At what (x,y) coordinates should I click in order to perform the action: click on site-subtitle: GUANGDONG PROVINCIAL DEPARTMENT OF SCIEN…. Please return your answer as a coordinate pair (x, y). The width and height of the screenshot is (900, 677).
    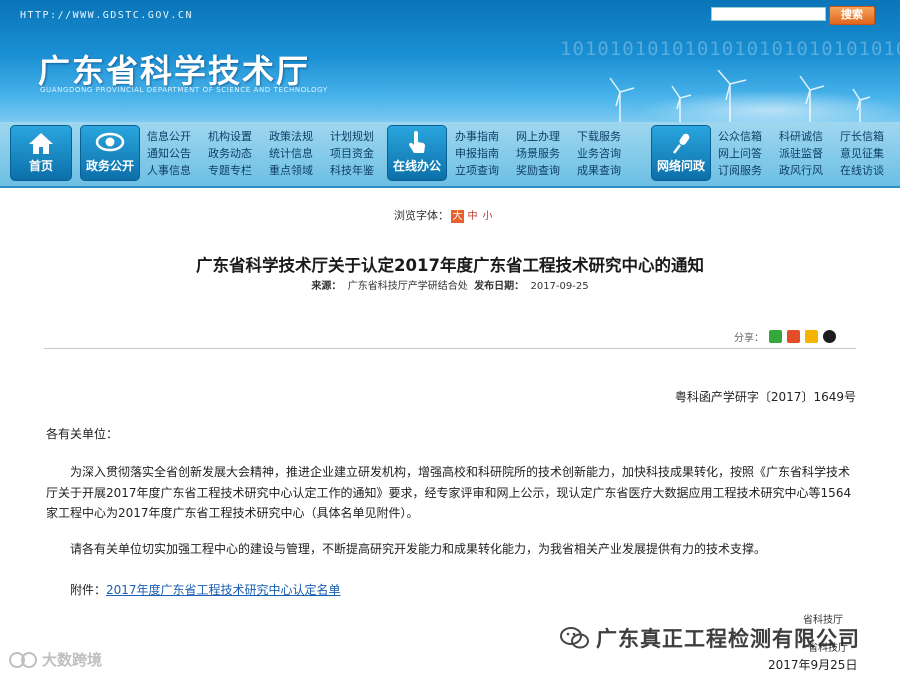
    Looking at the image, I should click on (184, 90).